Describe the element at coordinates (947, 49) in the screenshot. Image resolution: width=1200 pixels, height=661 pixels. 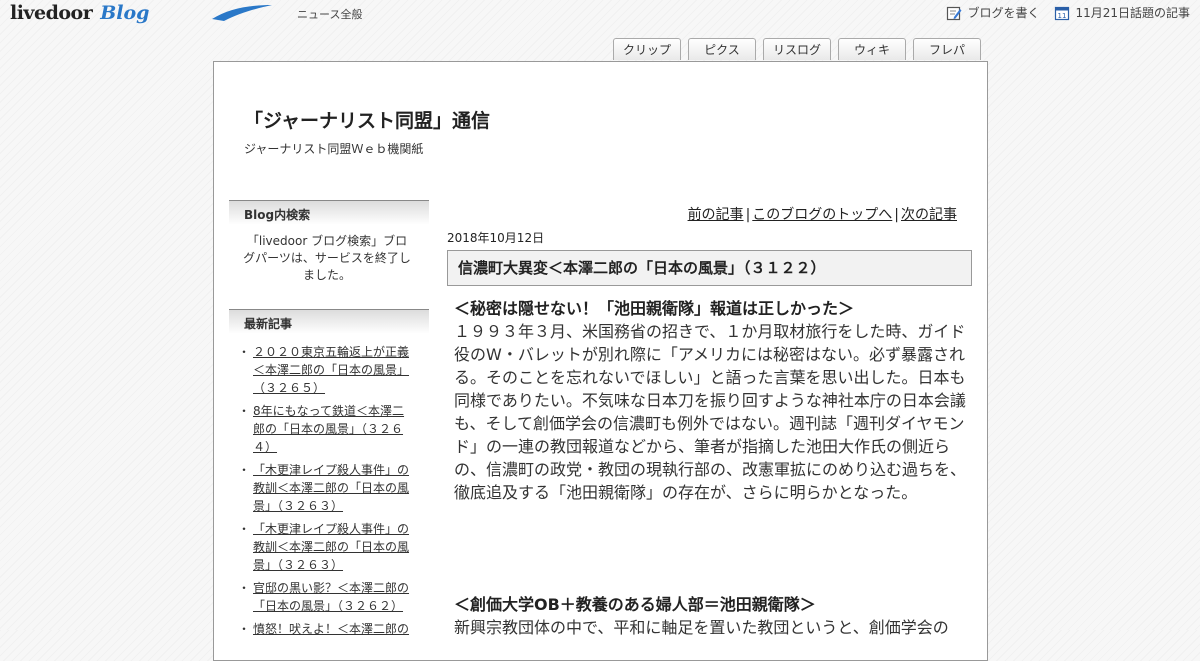
I see `tab-frepa: フレパ` at that location.